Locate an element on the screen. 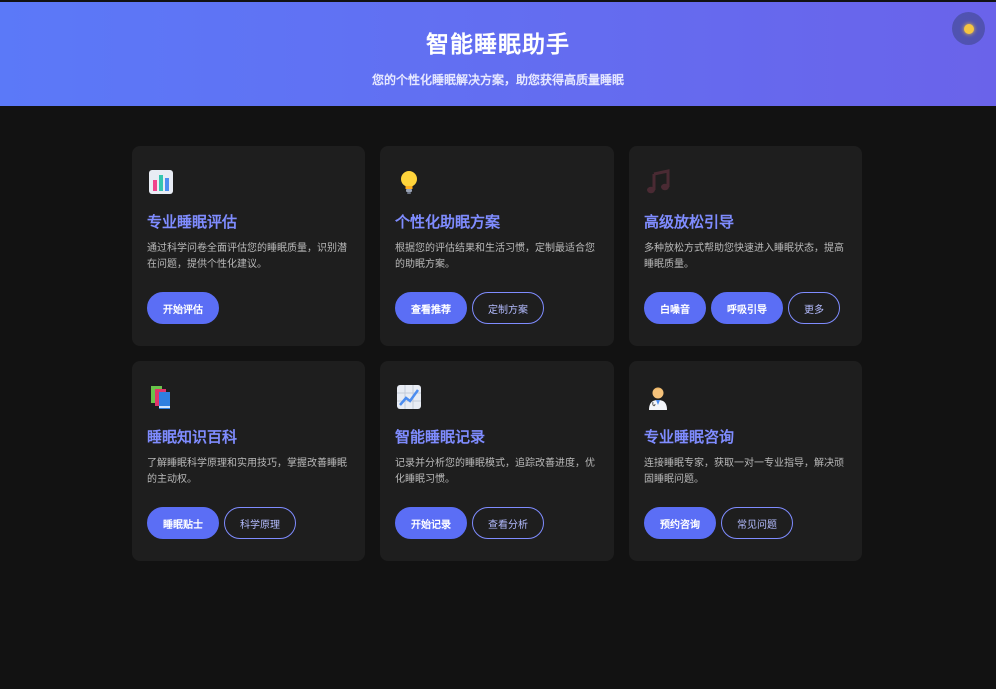  bar-chart-icon is located at coordinates (161, 182).